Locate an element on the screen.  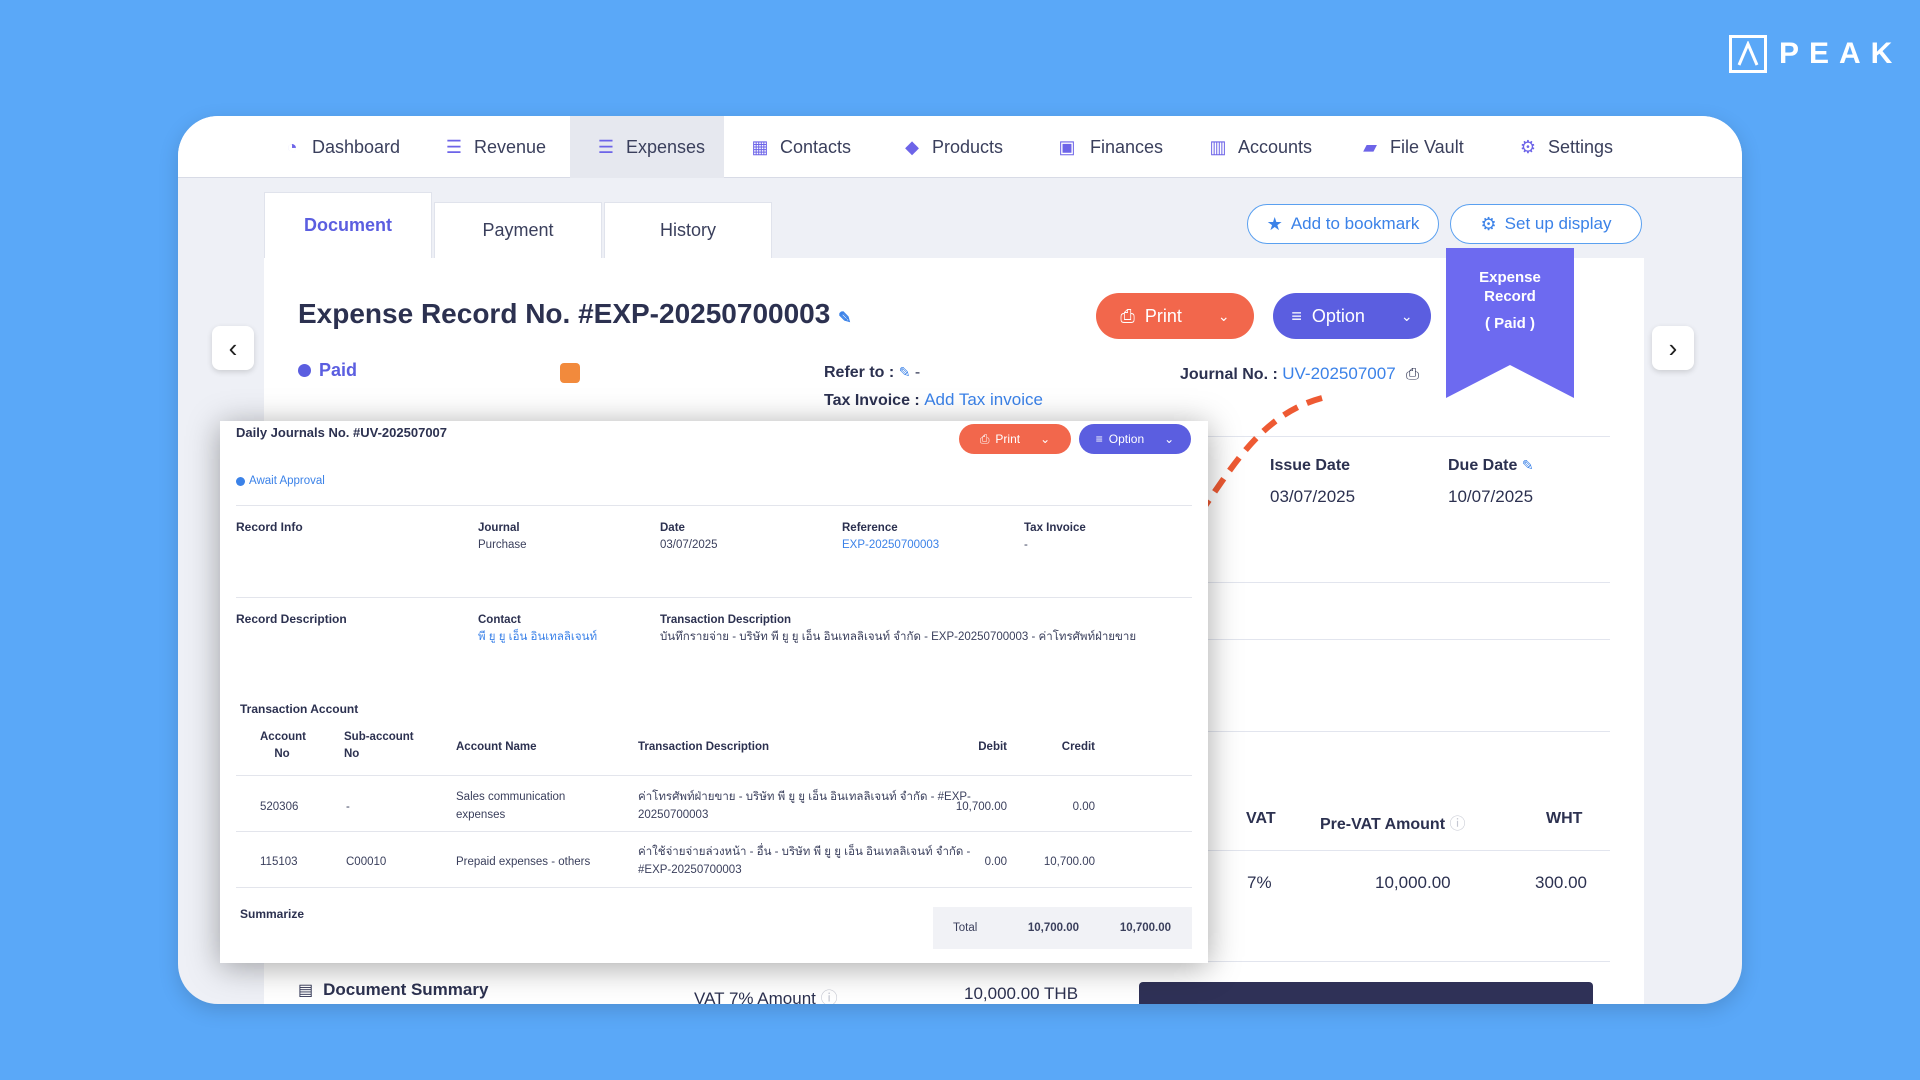
dashboard-icon: ◔ is located at coordinates (292, 146).